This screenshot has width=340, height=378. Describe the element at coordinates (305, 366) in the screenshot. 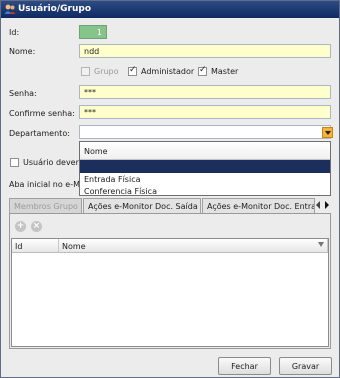

I see `gravar-button: Gravar` at that location.